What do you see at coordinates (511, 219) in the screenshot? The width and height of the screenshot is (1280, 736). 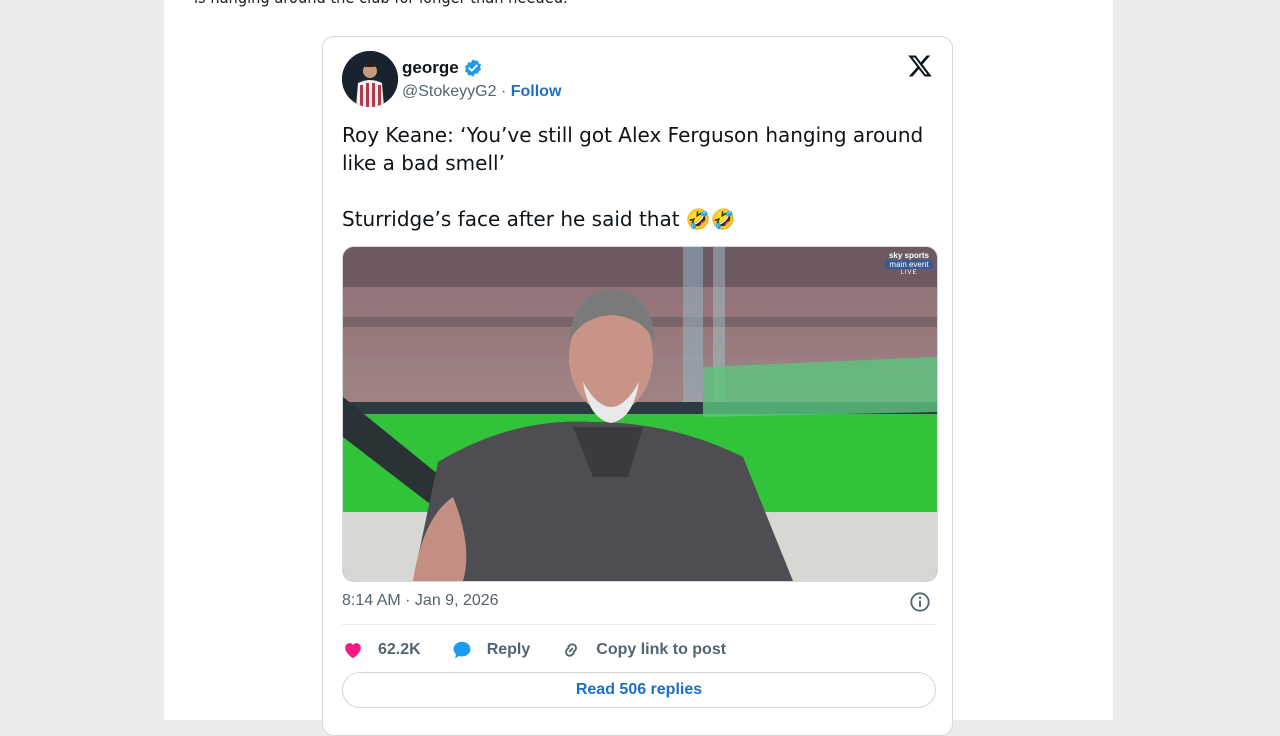 I see `tweet-text-line2-text: Sturridge’s face after he said that` at bounding box center [511, 219].